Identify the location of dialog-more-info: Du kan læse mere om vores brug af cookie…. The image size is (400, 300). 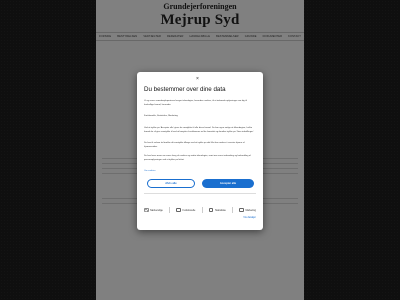
(197, 158).